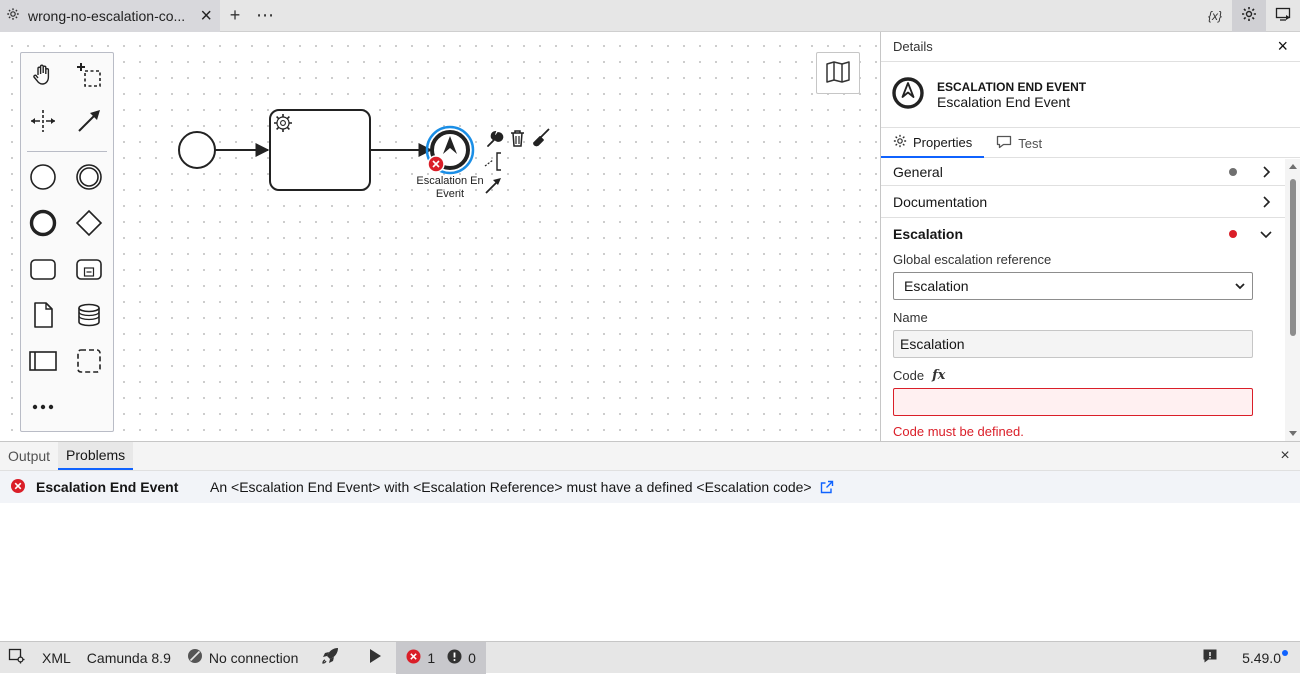 This screenshot has height=674, width=1300. What do you see at coordinates (56, 658) in the screenshot?
I see `xml-button: XML` at bounding box center [56, 658].